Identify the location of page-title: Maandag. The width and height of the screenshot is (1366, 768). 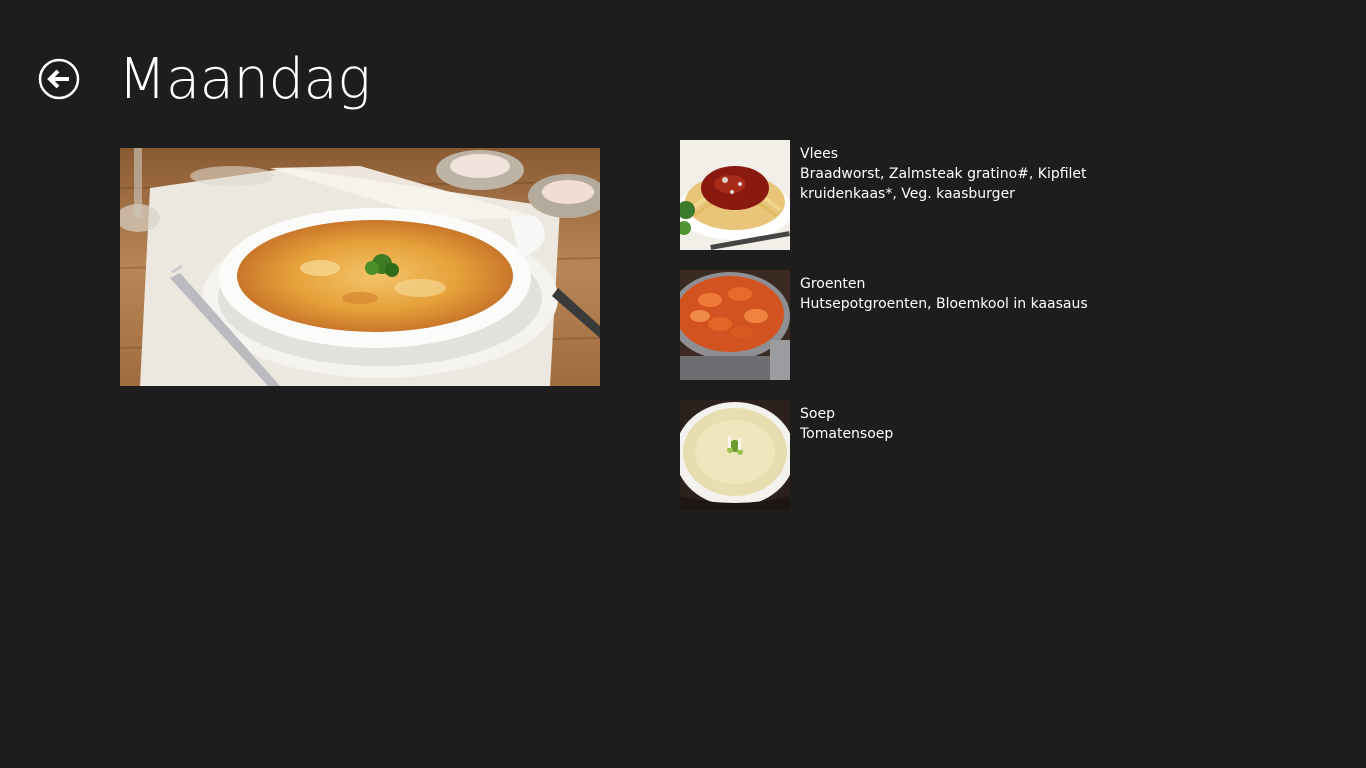
(244, 79).